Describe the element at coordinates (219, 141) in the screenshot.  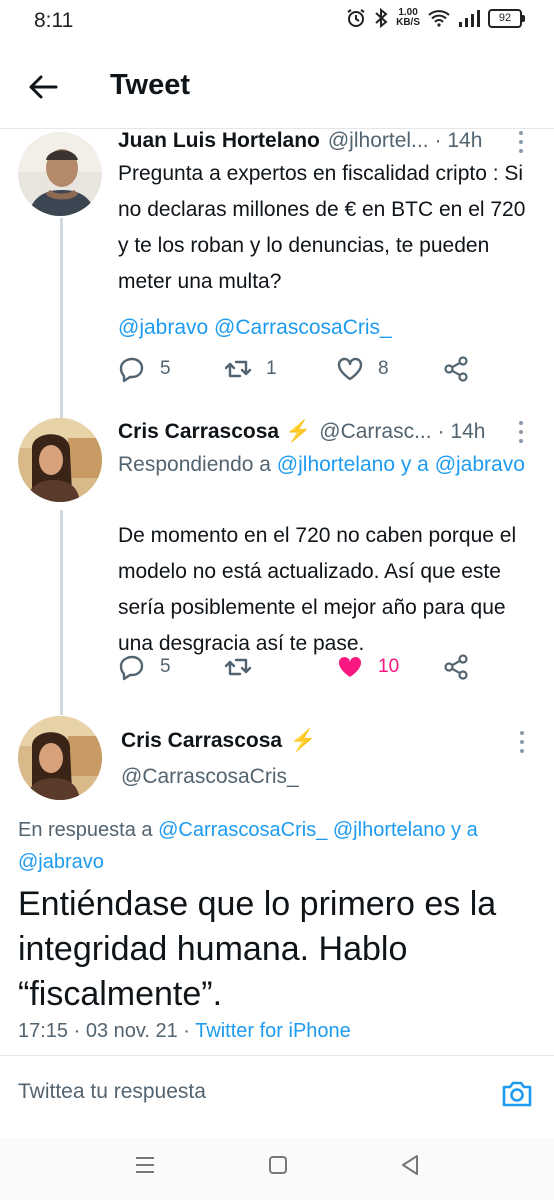
I see `author-name: Juan Luis Hortelano` at that location.